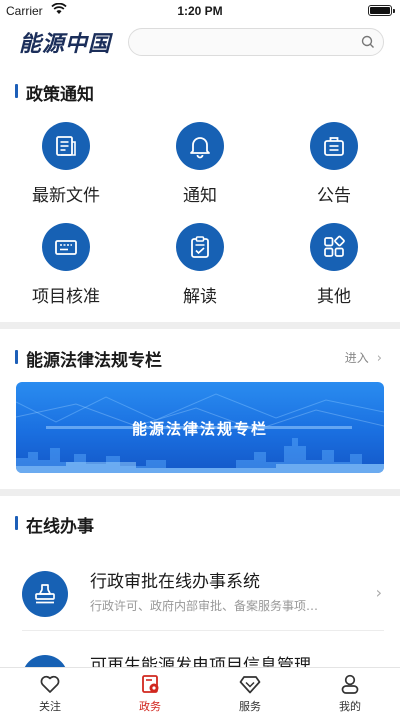 The height and width of the screenshot is (715, 400). I want to click on grid-item-project-approval: 项目核准, so click(66, 268).